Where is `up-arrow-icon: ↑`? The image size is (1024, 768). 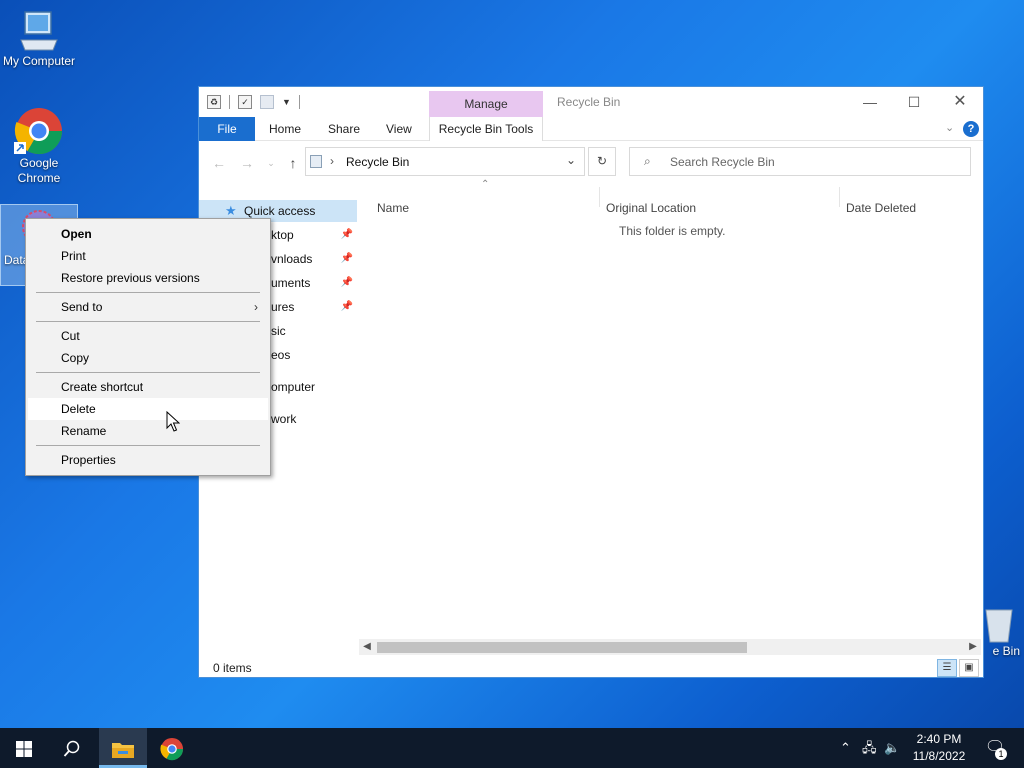 up-arrow-icon: ↑ is located at coordinates (293, 163).